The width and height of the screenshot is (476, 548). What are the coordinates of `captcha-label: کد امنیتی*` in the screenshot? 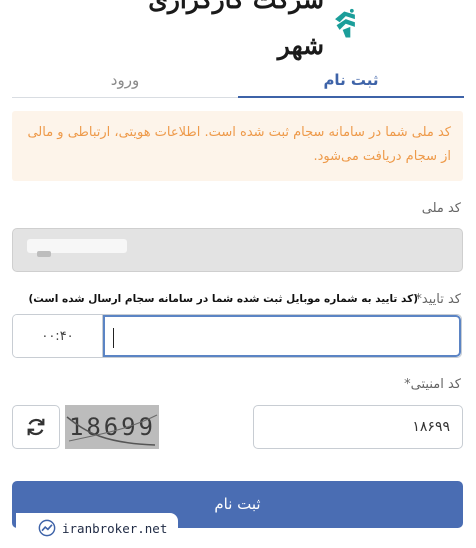 It's located at (432, 384).